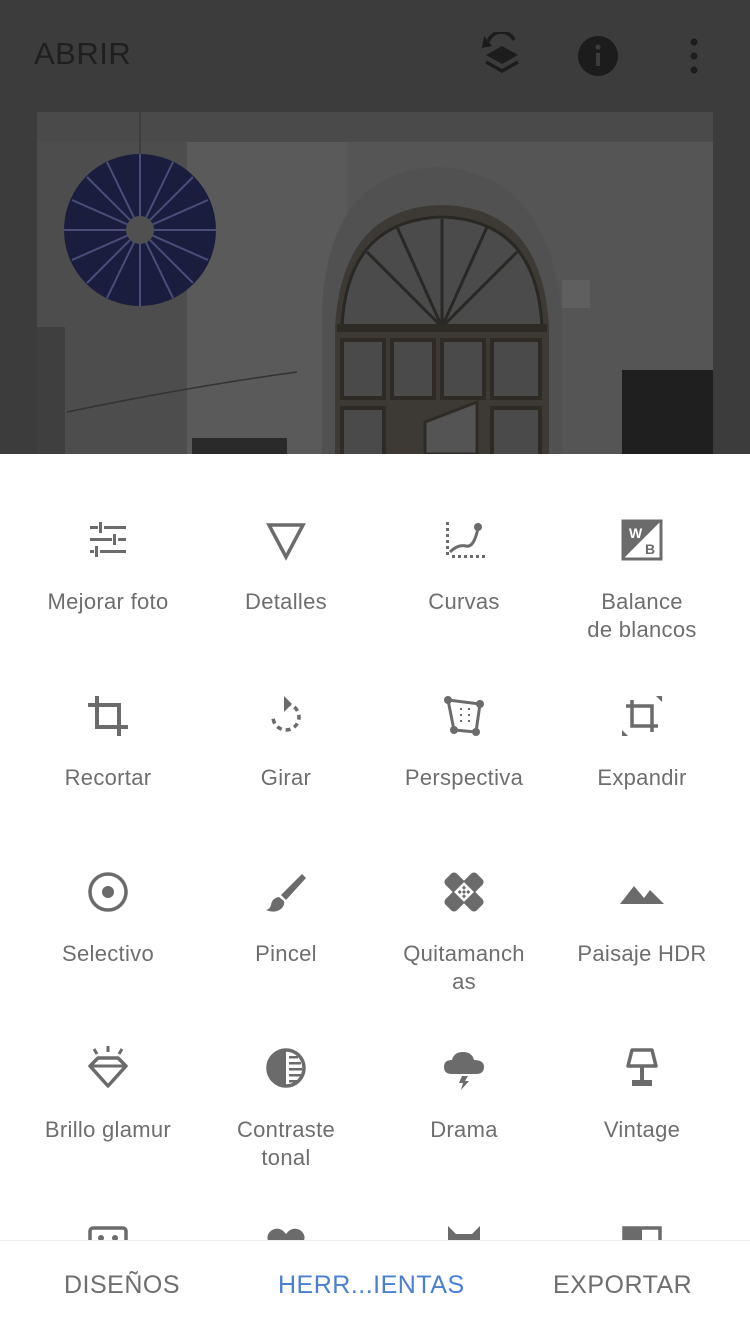  Describe the element at coordinates (464, 601) in the screenshot. I see `tool-label: Curvas` at that location.